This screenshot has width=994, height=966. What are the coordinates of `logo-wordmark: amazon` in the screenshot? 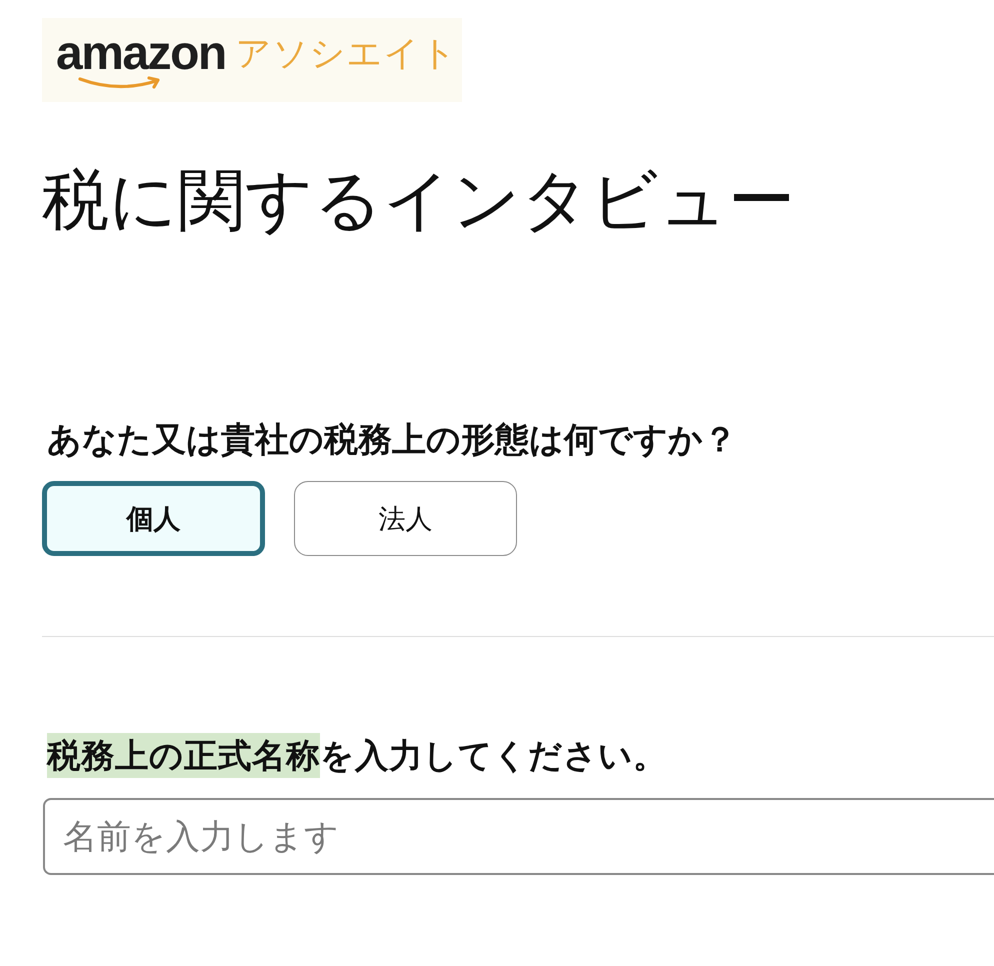 It's located at (141, 54).